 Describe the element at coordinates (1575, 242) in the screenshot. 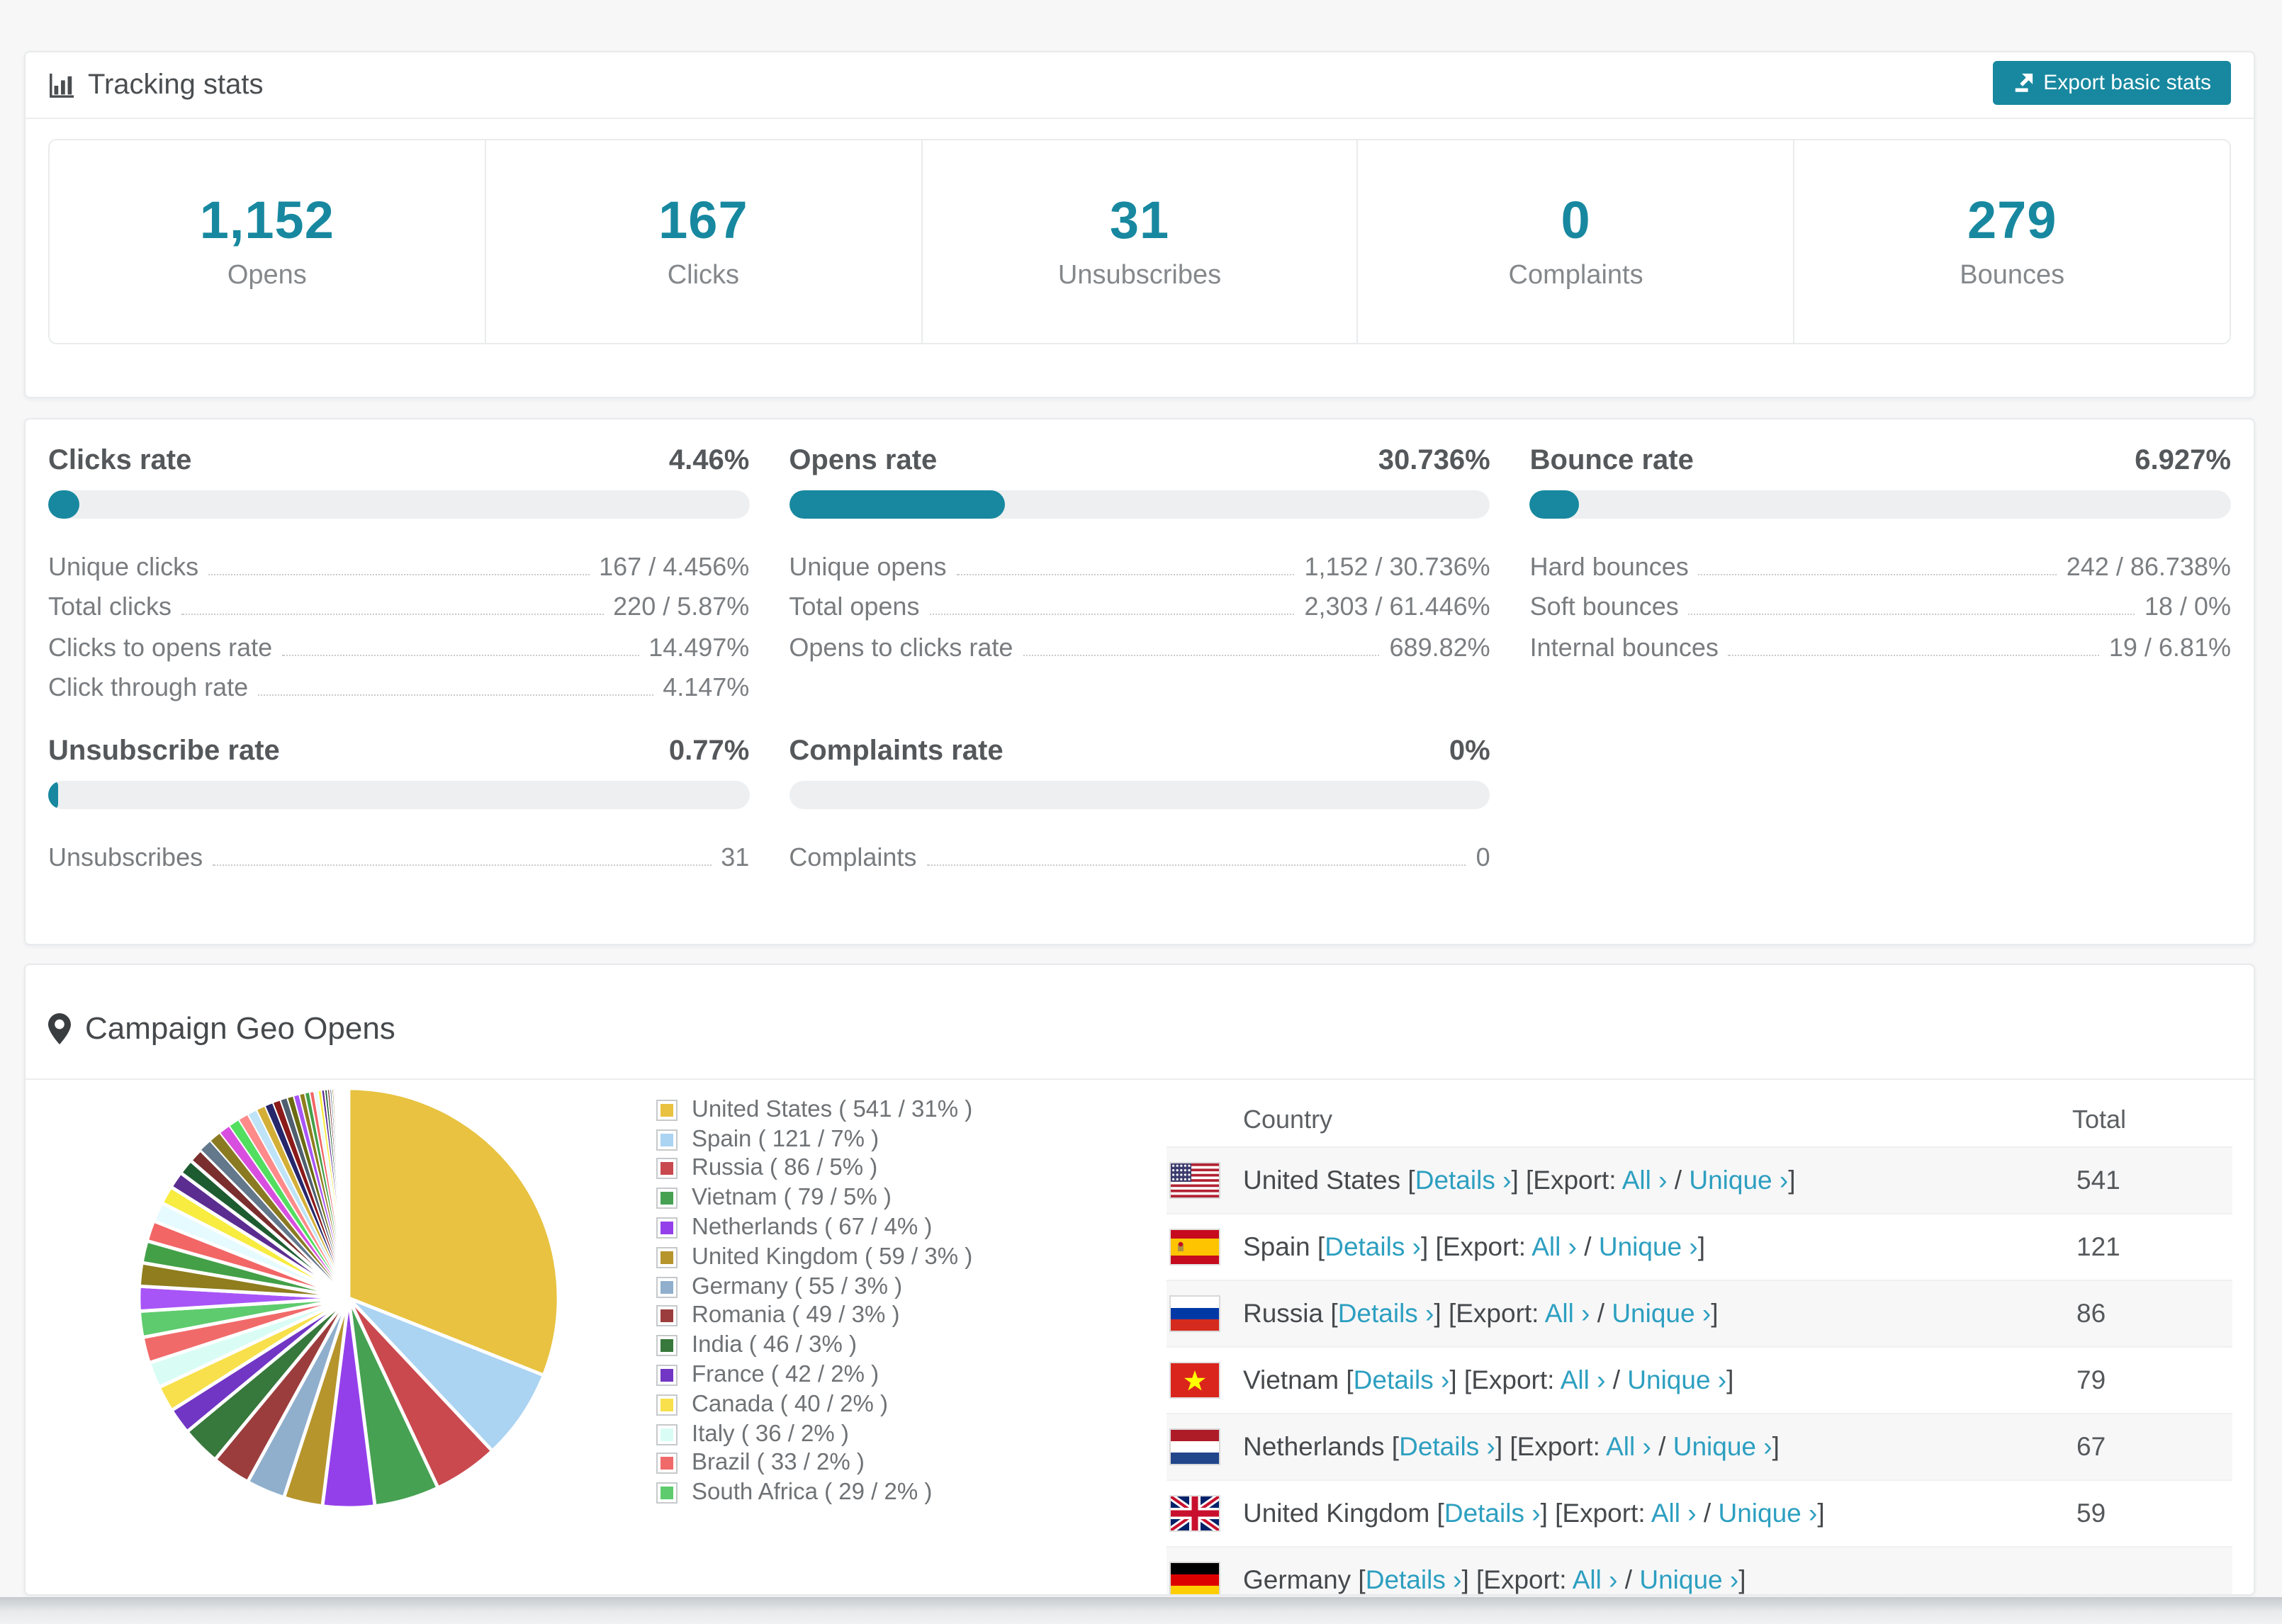

I see `summary-box: 0 Complaints` at that location.